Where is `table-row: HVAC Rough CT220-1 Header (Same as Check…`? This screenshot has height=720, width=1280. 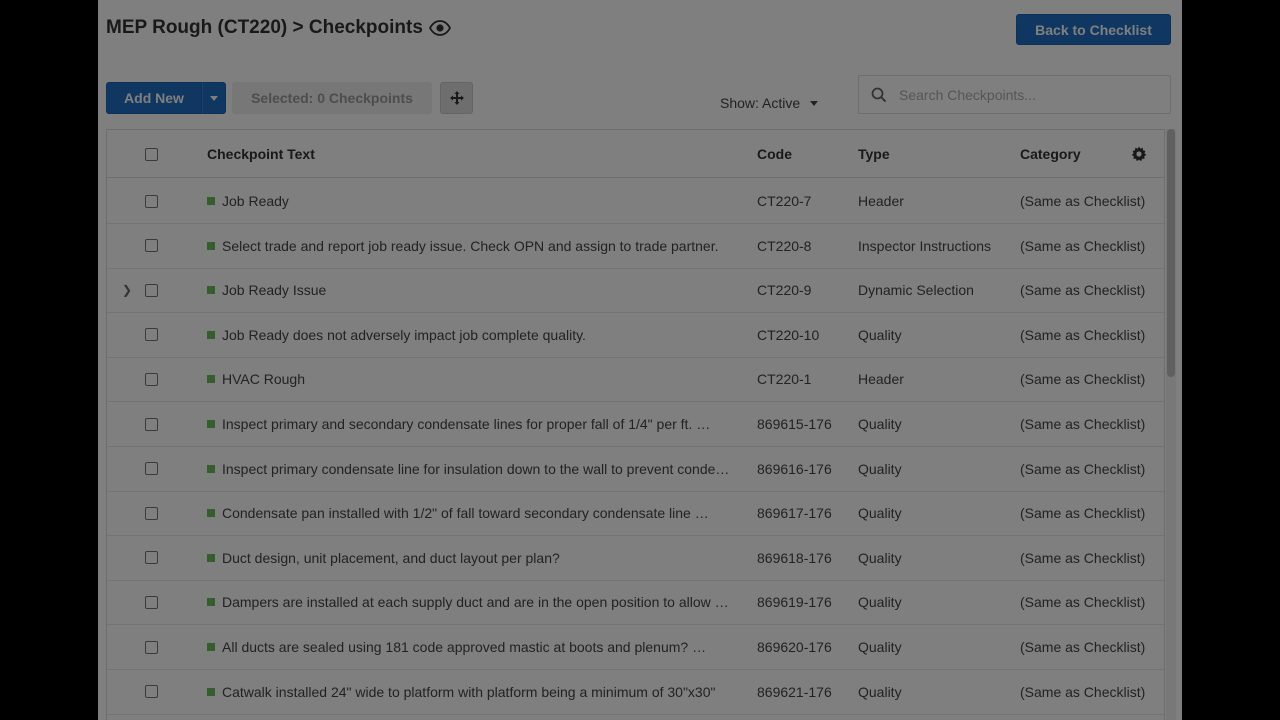
table-row: HVAC Rough CT220-1 Header (Same as Check… is located at coordinates (635, 380).